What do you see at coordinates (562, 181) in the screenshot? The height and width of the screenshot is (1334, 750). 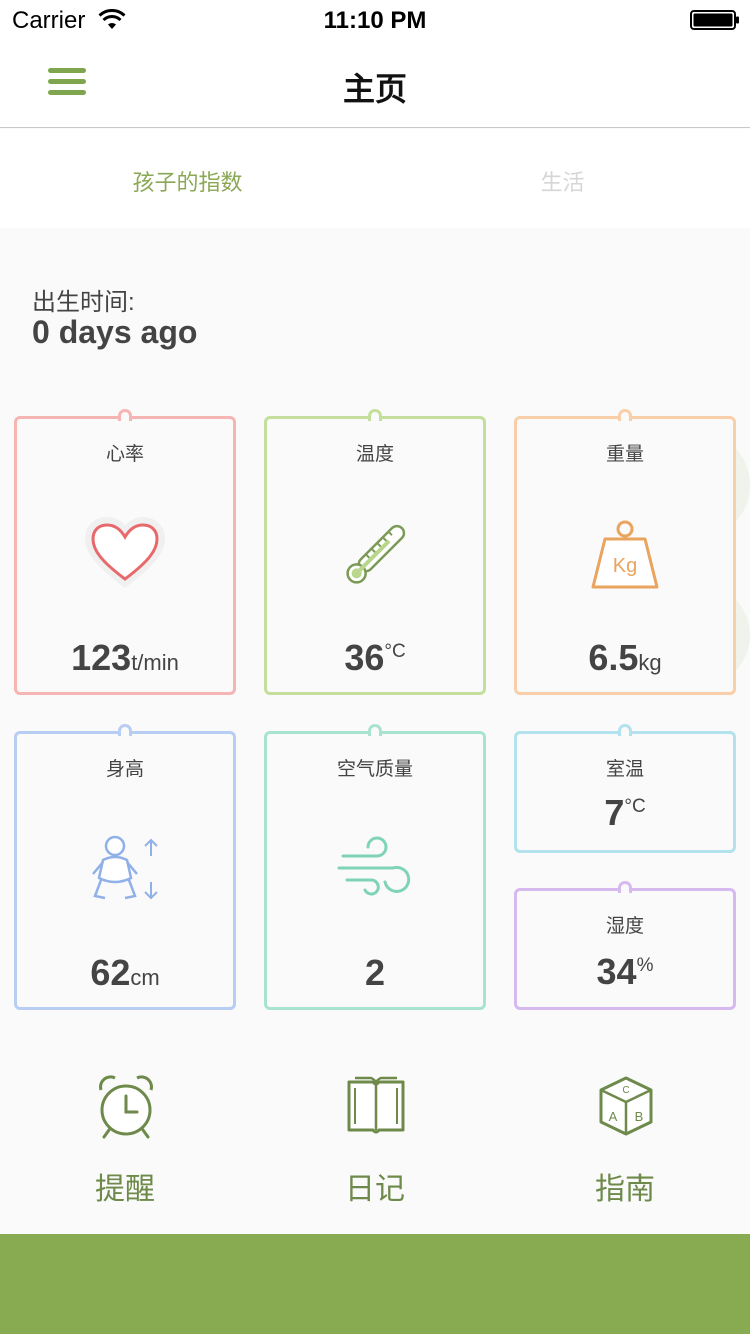 I see `tab-life: 生活` at bounding box center [562, 181].